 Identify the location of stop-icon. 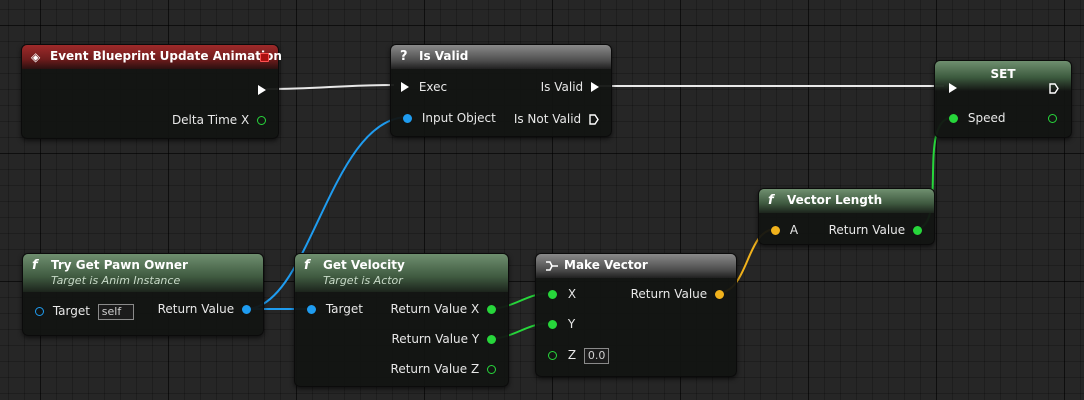
(264, 57).